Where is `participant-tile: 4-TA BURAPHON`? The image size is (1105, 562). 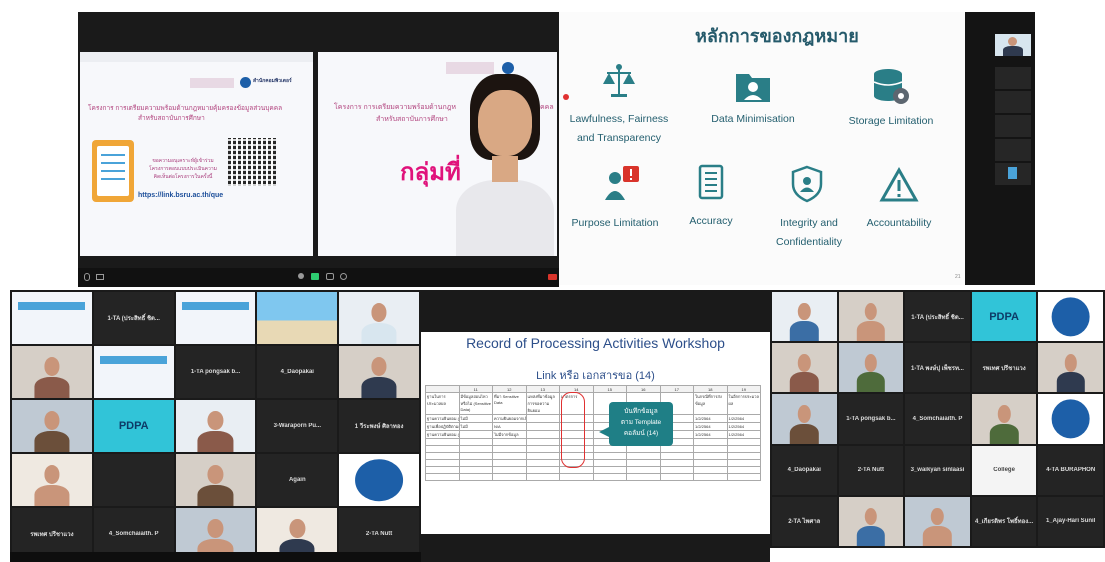
participant-tile: 4-TA BURAPHON is located at coordinates (1070, 470).